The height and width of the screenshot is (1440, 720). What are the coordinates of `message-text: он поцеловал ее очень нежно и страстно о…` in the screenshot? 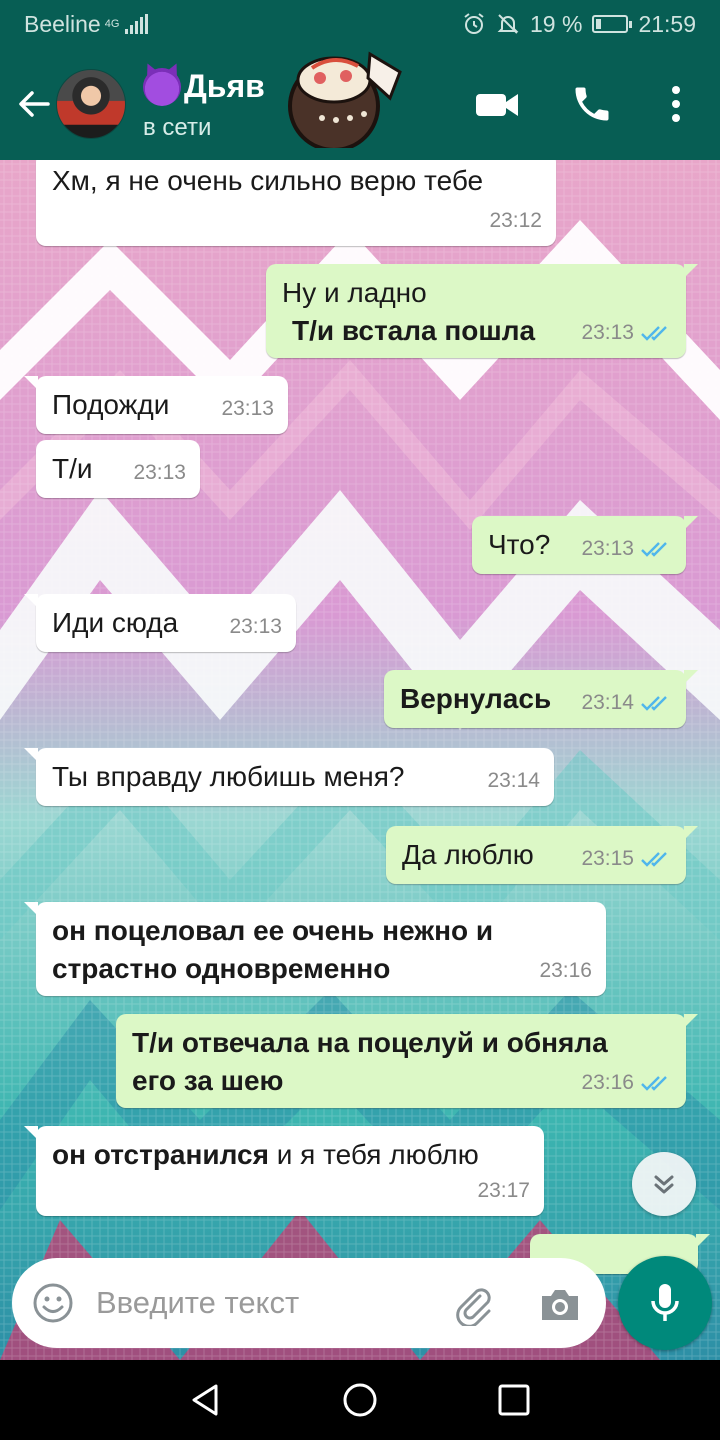 It's located at (273, 949).